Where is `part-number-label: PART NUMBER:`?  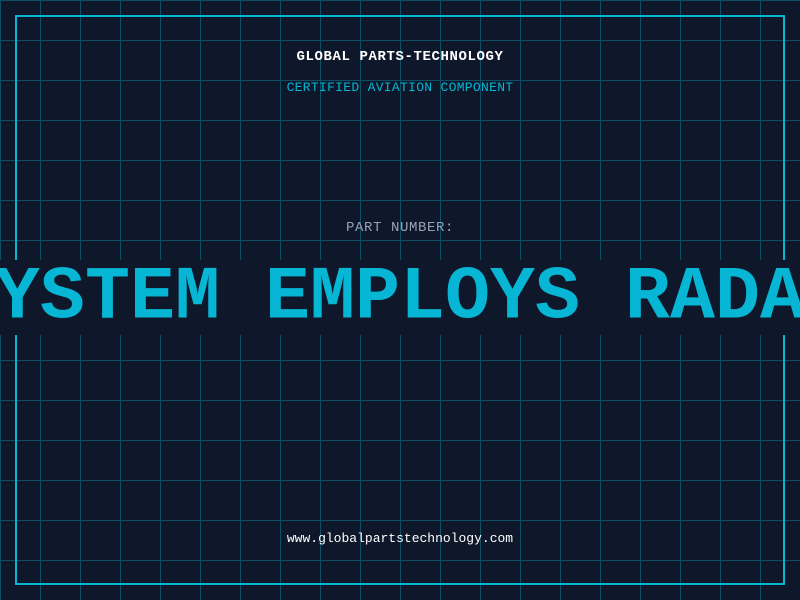
part-number-label: PART NUMBER: is located at coordinates (400, 228).